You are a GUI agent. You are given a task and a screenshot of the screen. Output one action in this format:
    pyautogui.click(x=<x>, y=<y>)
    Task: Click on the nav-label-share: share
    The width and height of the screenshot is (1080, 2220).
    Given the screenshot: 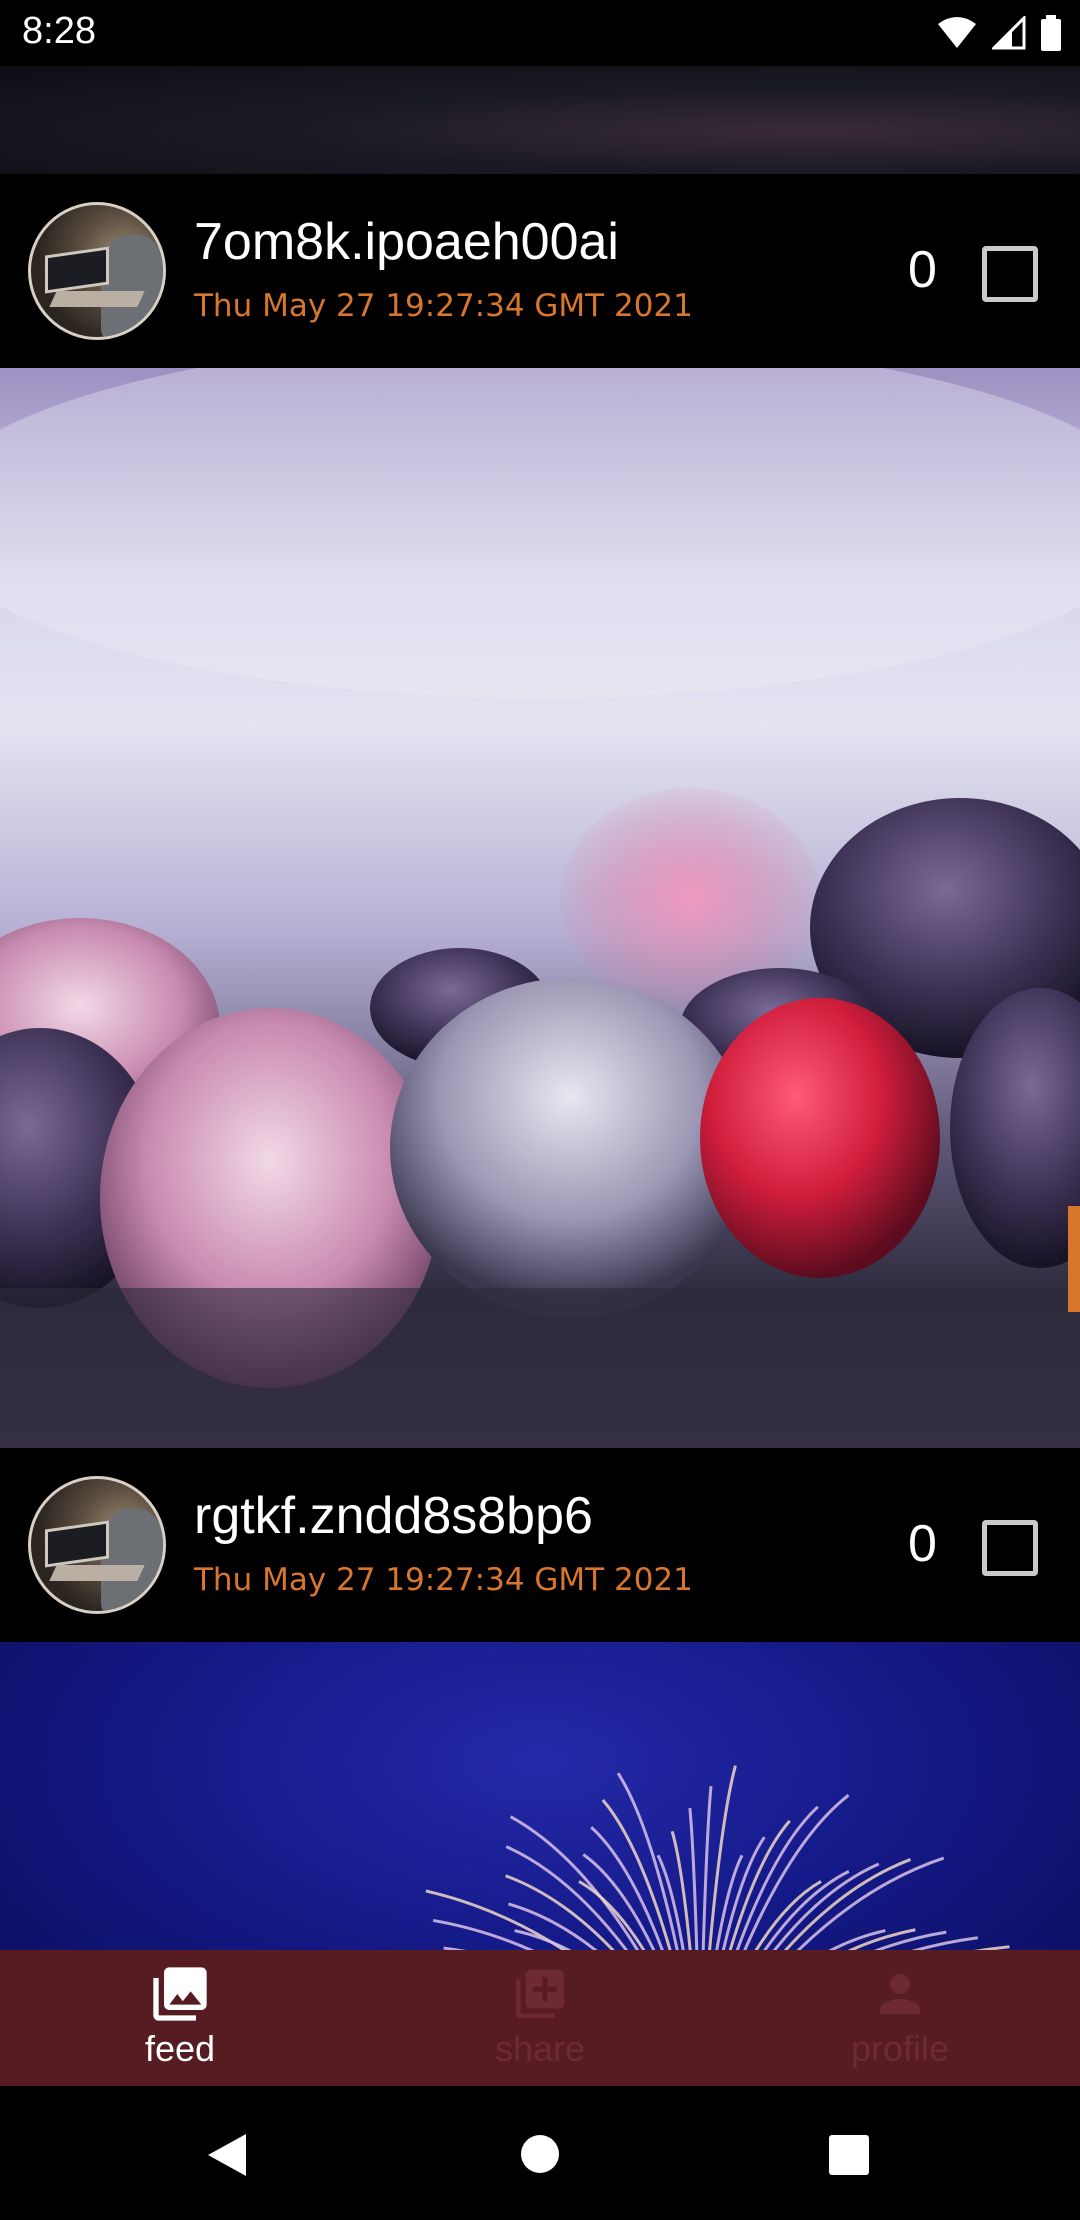 What is the action you would take?
    pyautogui.click(x=540, y=2048)
    